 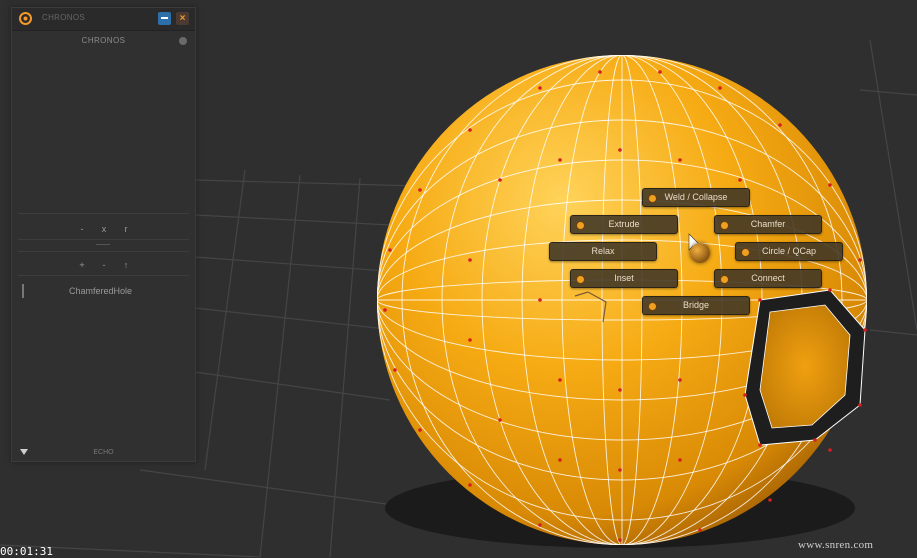 I want to click on menu-item-label: Extrude, so click(x=624, y=224).